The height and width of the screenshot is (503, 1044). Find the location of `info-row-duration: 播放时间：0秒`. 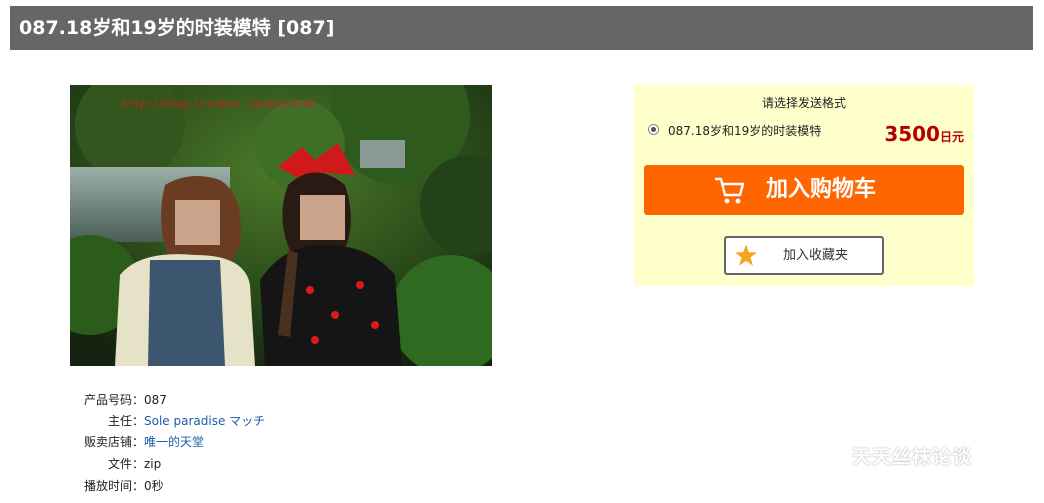

info-row-duration: 播放时间：0秒 is located at coordinates (123, 486).